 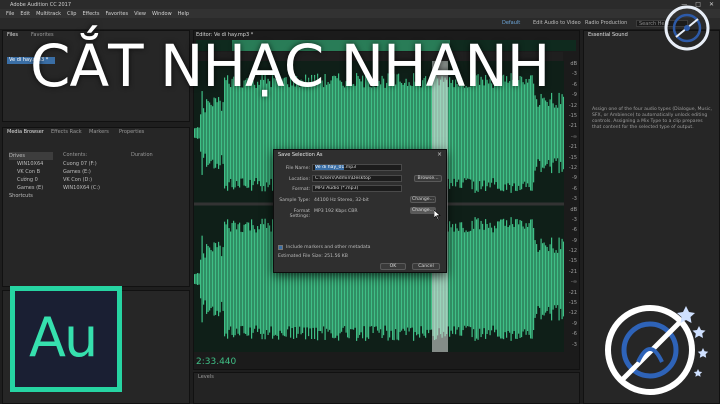 I want to click on tree-drive: WIN10X64, so click(x=31, y=164).